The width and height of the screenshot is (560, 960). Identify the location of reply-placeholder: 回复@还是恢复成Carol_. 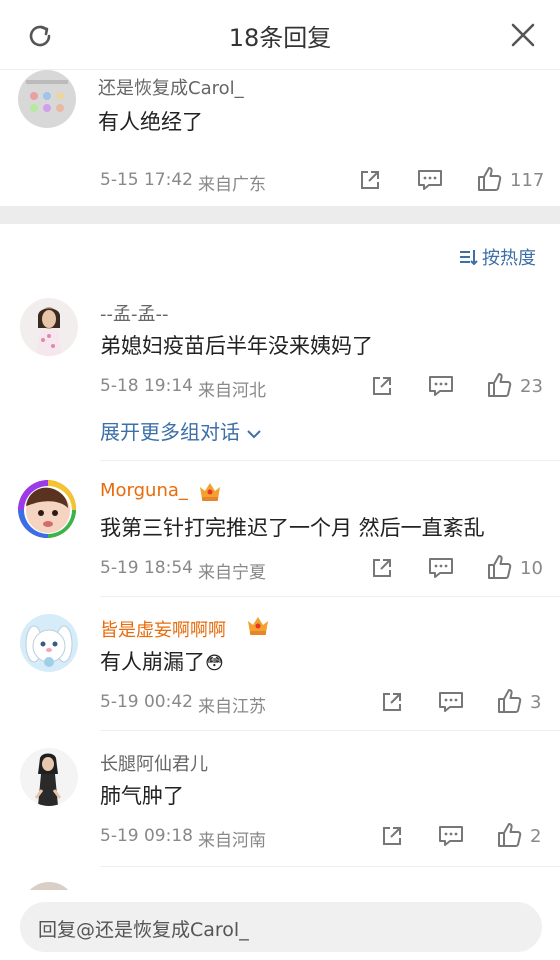
(143, 930).